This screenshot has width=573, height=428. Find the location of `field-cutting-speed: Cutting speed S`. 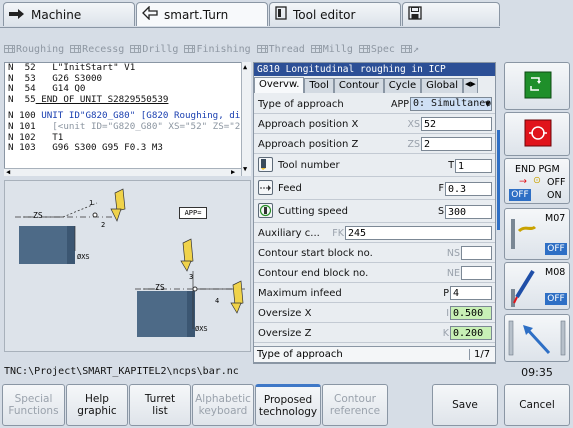

field-cutting-speed: Cutting speed S is located at coordinates (374, 212).